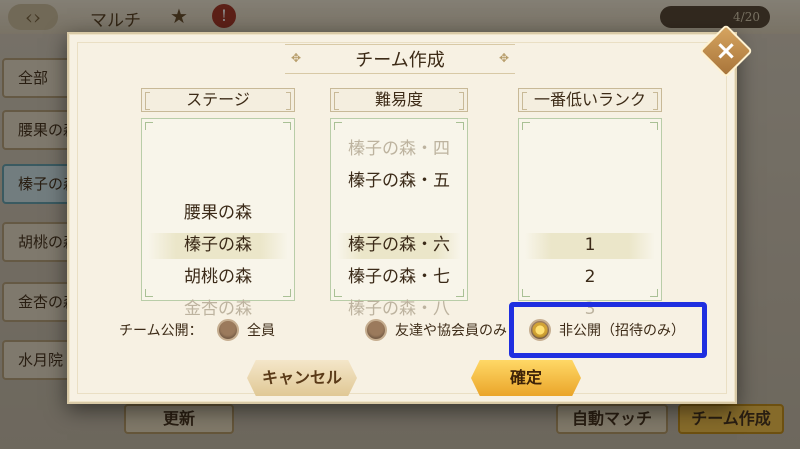 This screenshot has height=449, width=800. I want to click on side-tab-koka: 腰果の森, so click(37, 130).